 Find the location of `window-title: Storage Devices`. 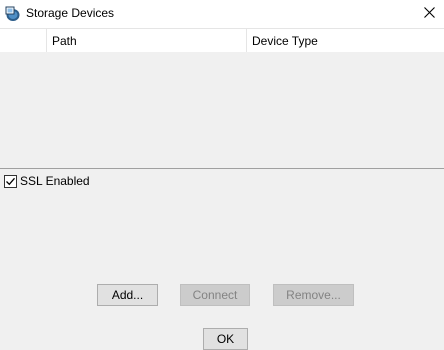

window-title: Storage Devices is located at coordinates (70, 13).